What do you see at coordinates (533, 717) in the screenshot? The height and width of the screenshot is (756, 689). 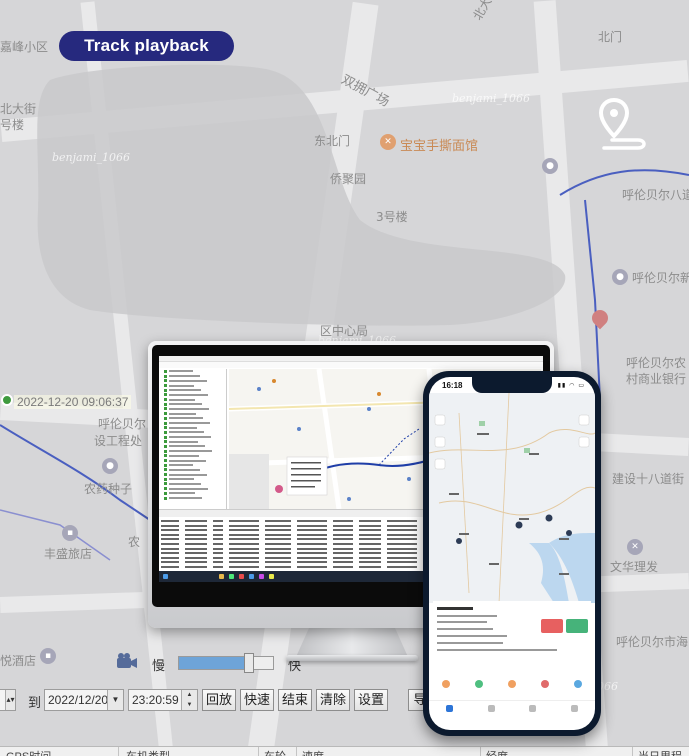 I see `tab-alarm` at bounding box center [533, 717].